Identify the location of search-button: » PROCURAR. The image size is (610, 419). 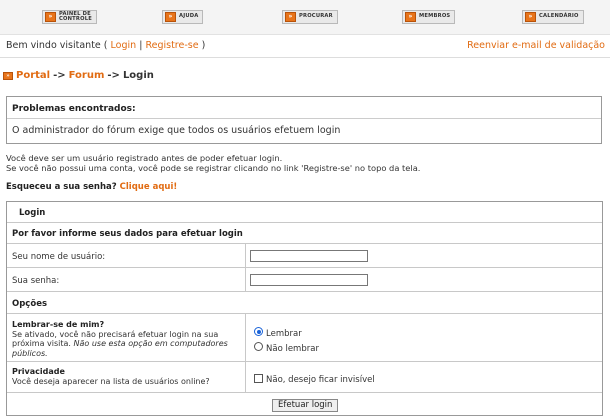
(310, 17).